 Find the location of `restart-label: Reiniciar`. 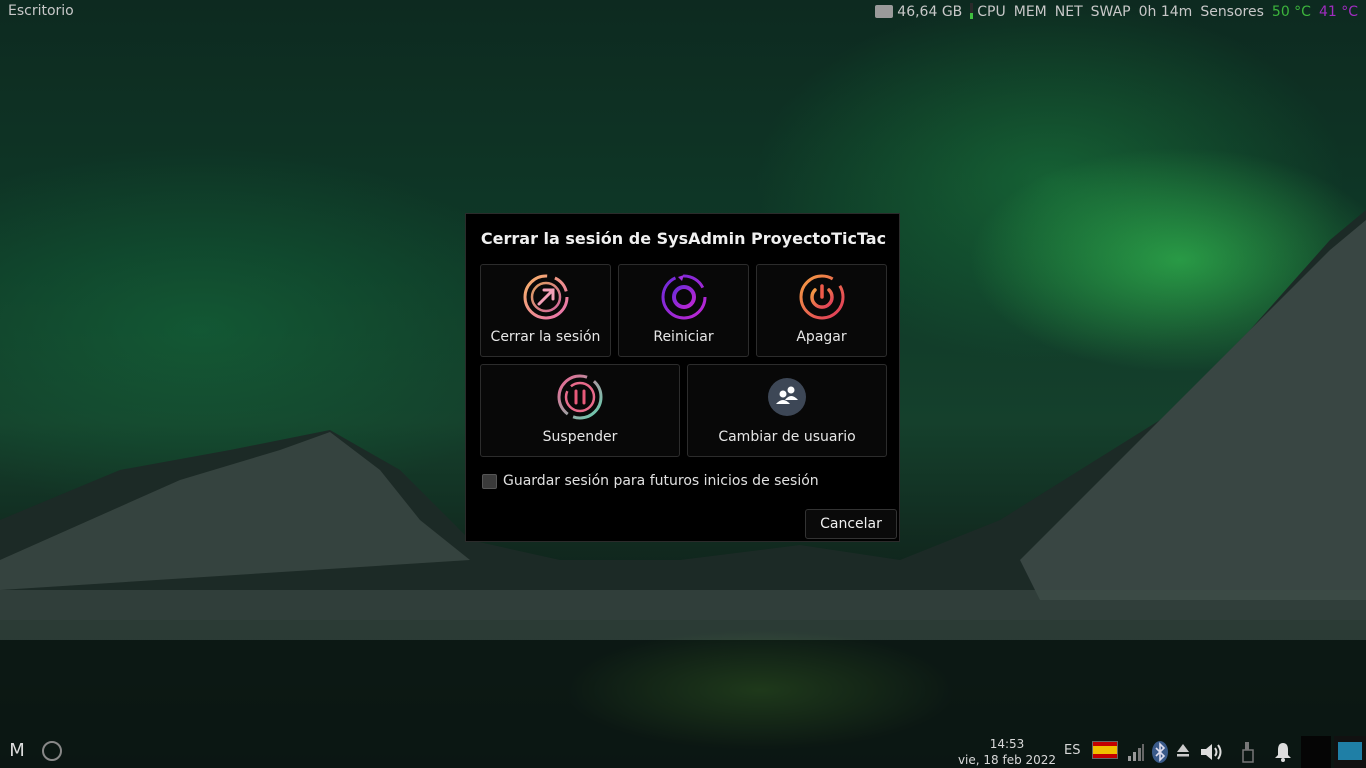

restart-label: Reiniciar is located at coordinates (683, 337).